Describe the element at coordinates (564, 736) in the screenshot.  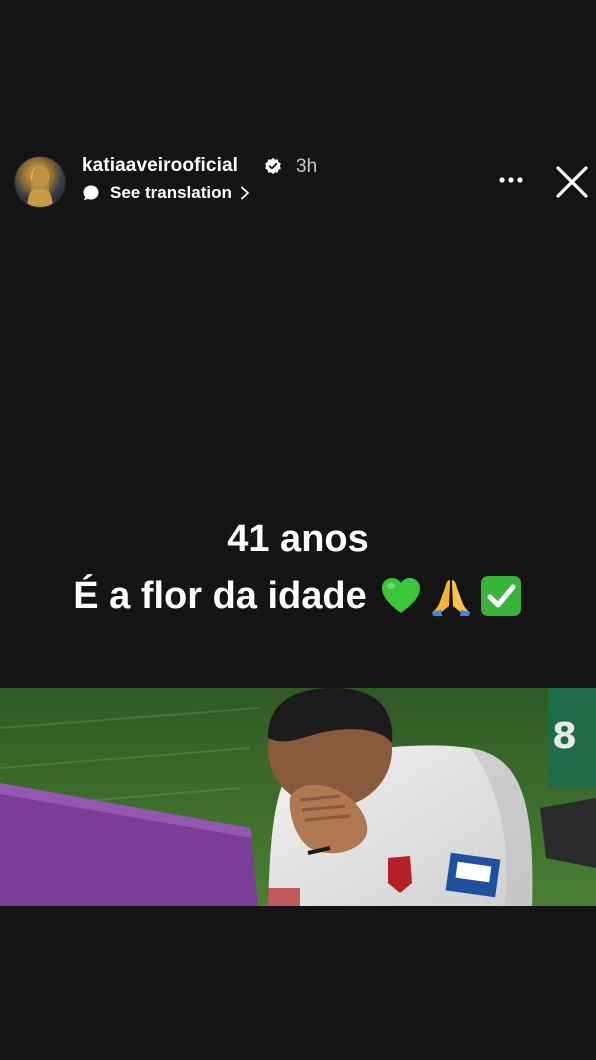
I see `svg-text: 8` at that location.